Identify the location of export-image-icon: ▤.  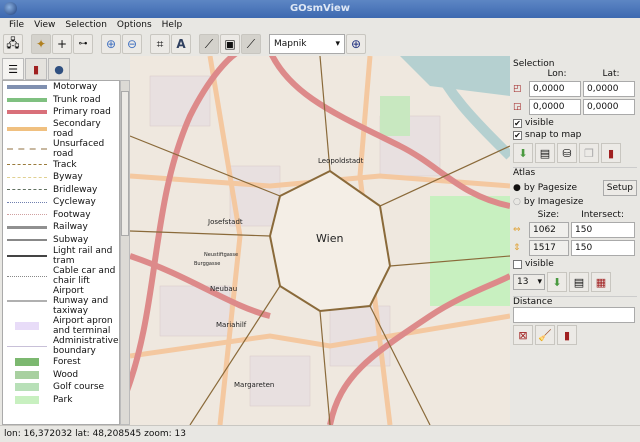
(545, 153).